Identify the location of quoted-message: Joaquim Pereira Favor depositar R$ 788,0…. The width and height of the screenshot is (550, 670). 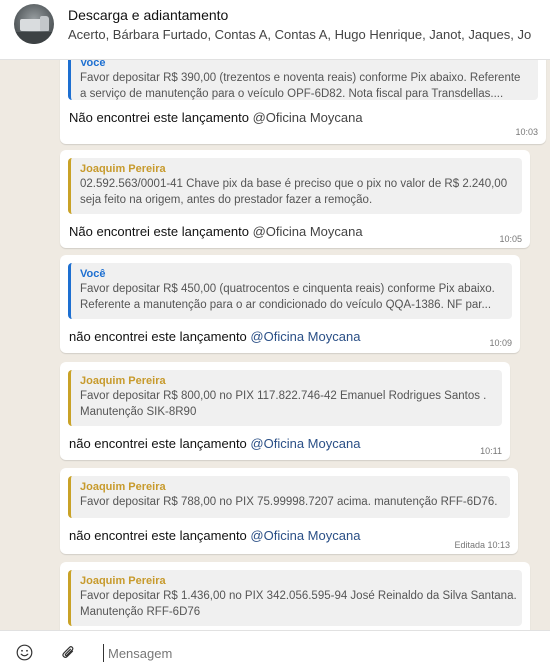
(289, 497).